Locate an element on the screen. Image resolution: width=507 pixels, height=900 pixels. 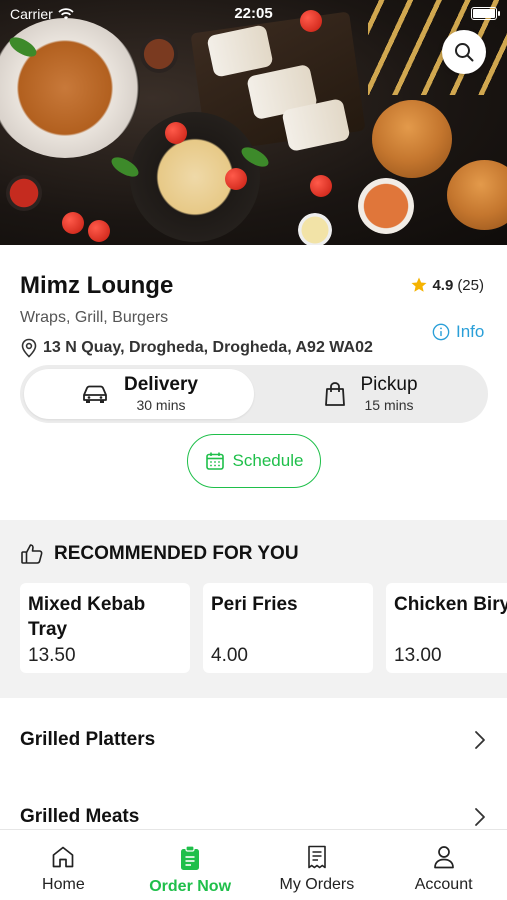
shopping-bag-icon is located at coordinates (335, 394).